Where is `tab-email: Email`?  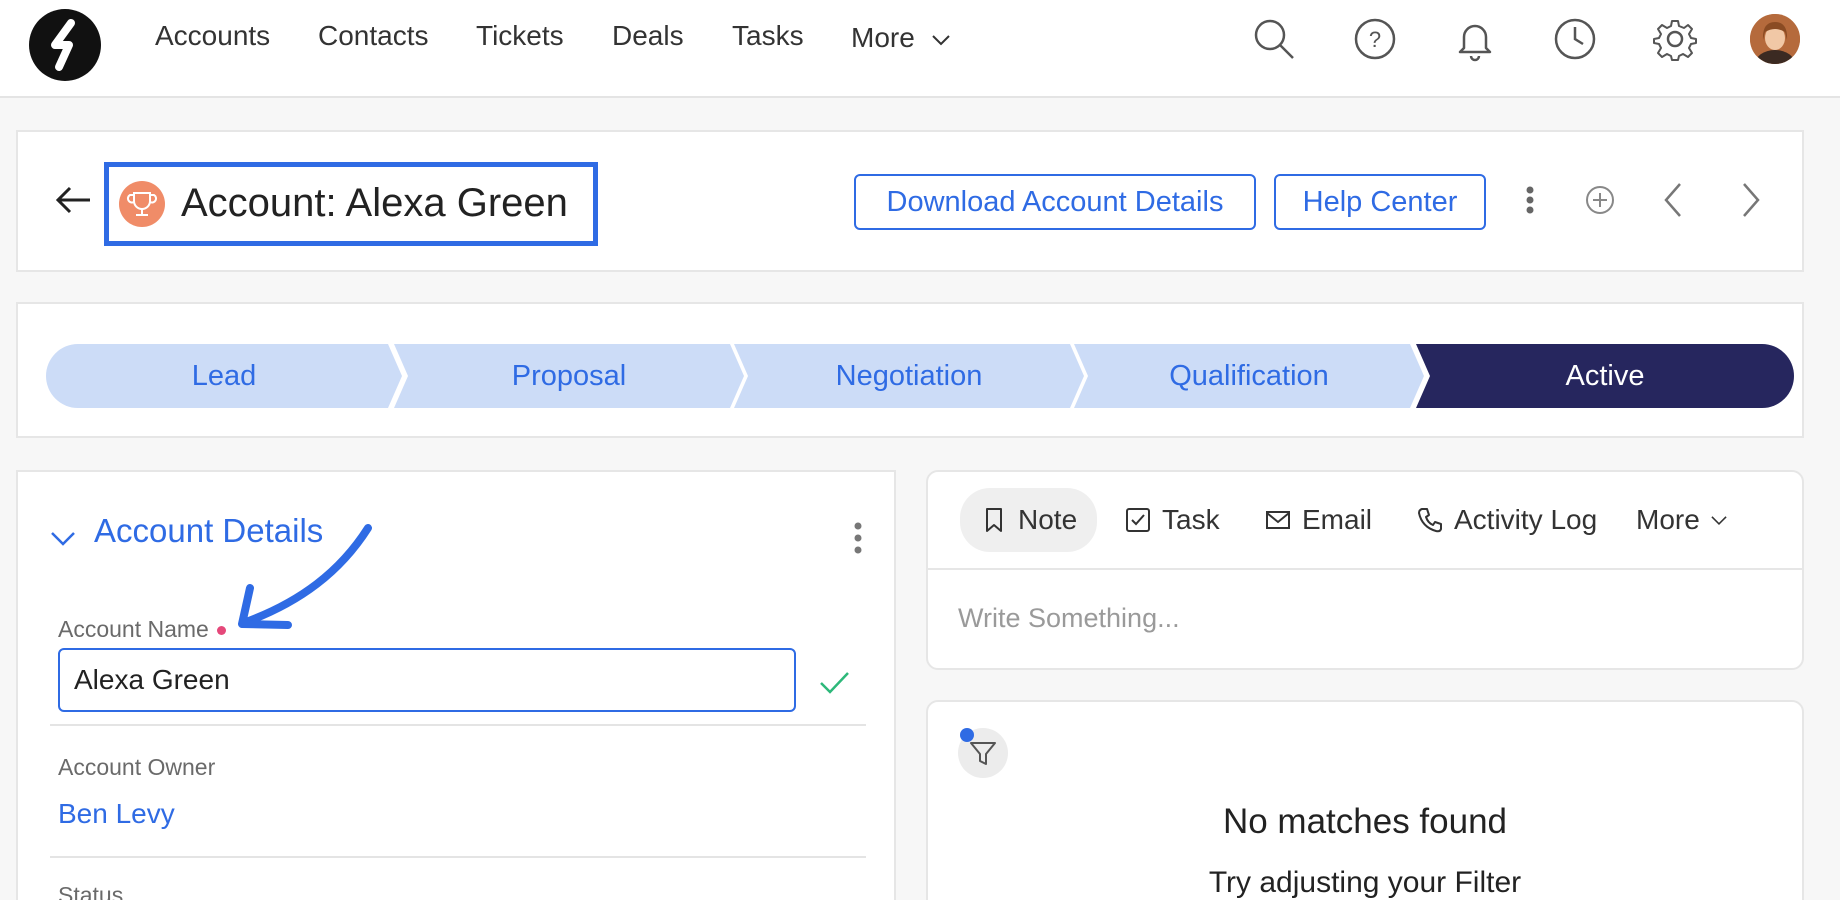
tab-email: Email is located at coordinates (1318, 520).